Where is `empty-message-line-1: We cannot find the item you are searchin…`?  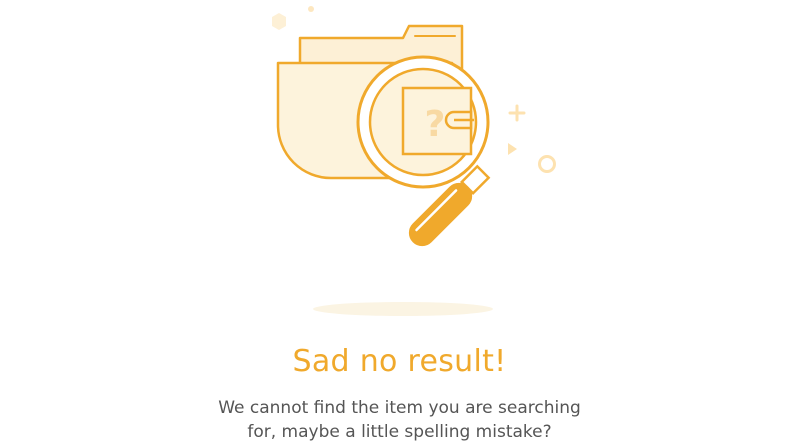
empty-message-line-1: We cannot find the item you are searchin… is located at coordinates (399, 408).